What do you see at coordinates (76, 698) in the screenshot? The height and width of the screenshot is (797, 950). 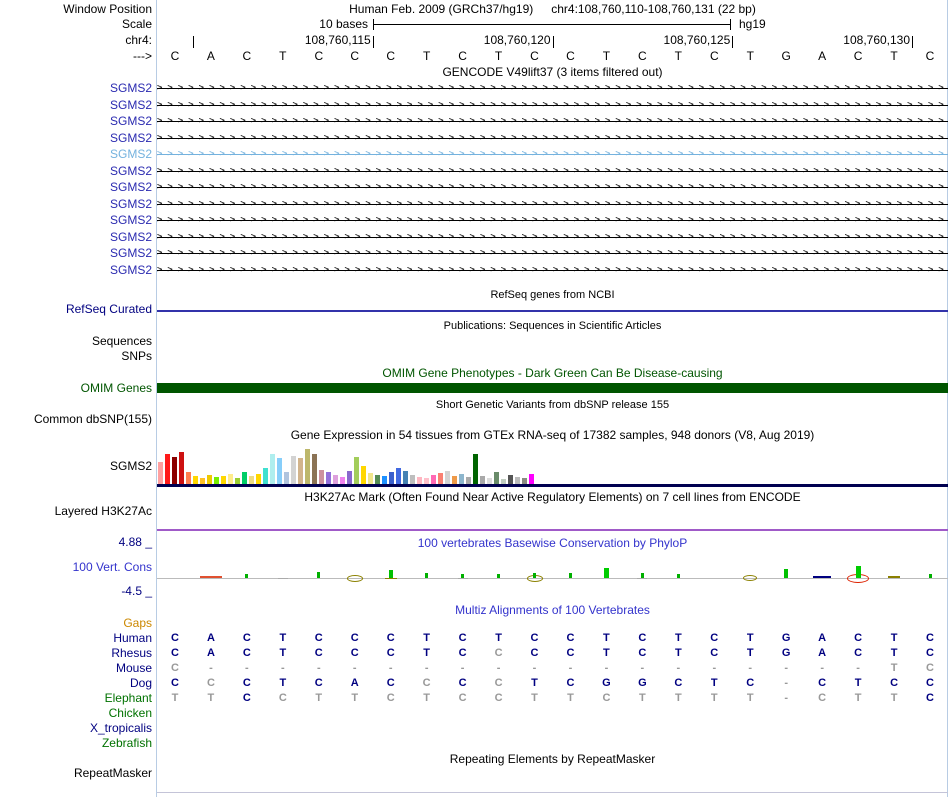 I see `multiz-species-label-elephant: Elephant` at bounding box center [76, 698].